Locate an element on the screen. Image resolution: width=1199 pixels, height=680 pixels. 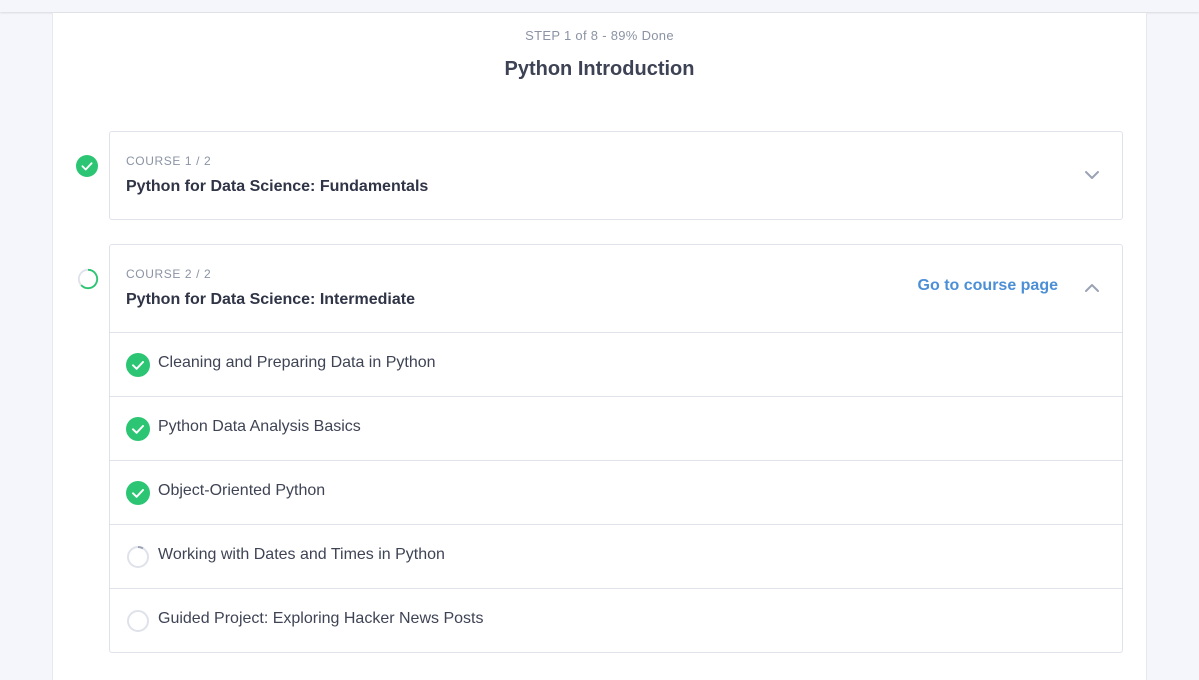
lesson-item: Object-Oriented Python is located at coordinates (616, 493).